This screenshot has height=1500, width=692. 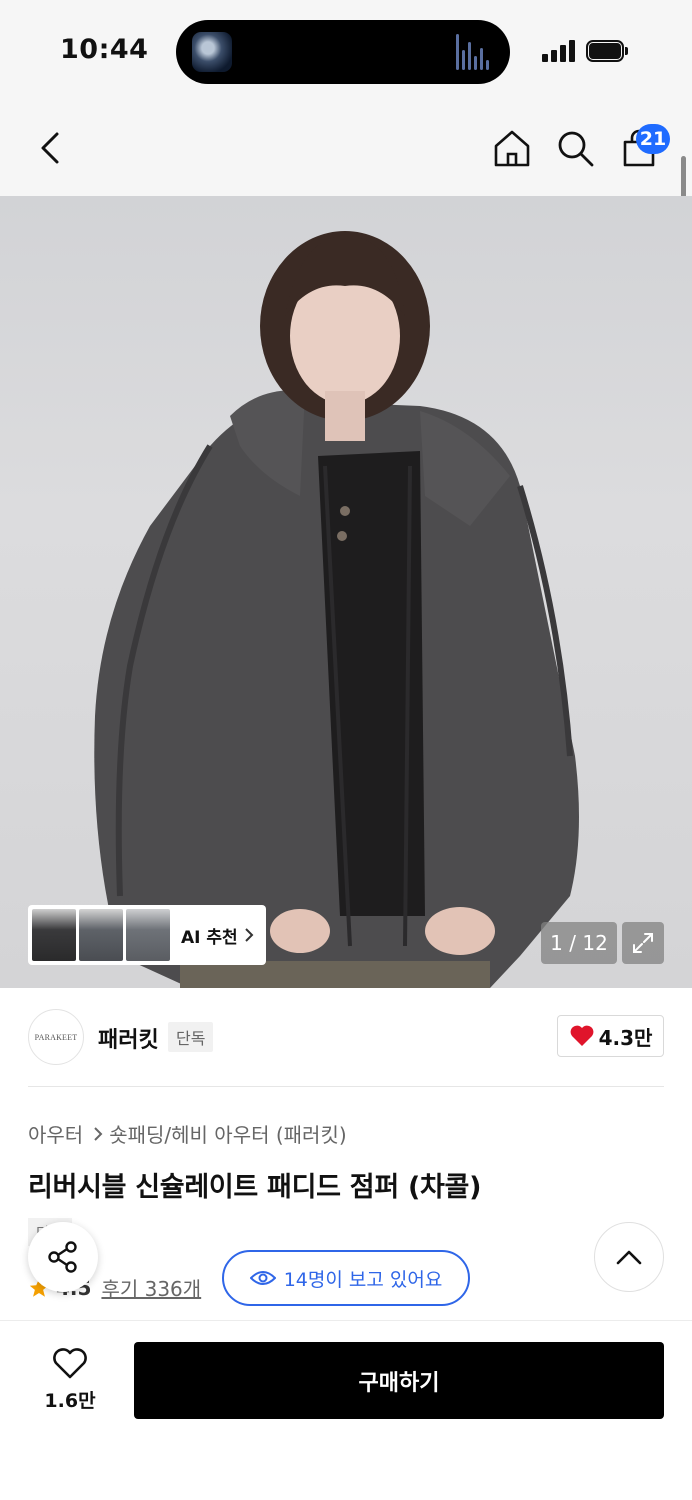 What do you see at coordinates (70, 1400) in the screenshot?
I see `wishlist-count: 1.6만` at bounding box center [70, 1400].